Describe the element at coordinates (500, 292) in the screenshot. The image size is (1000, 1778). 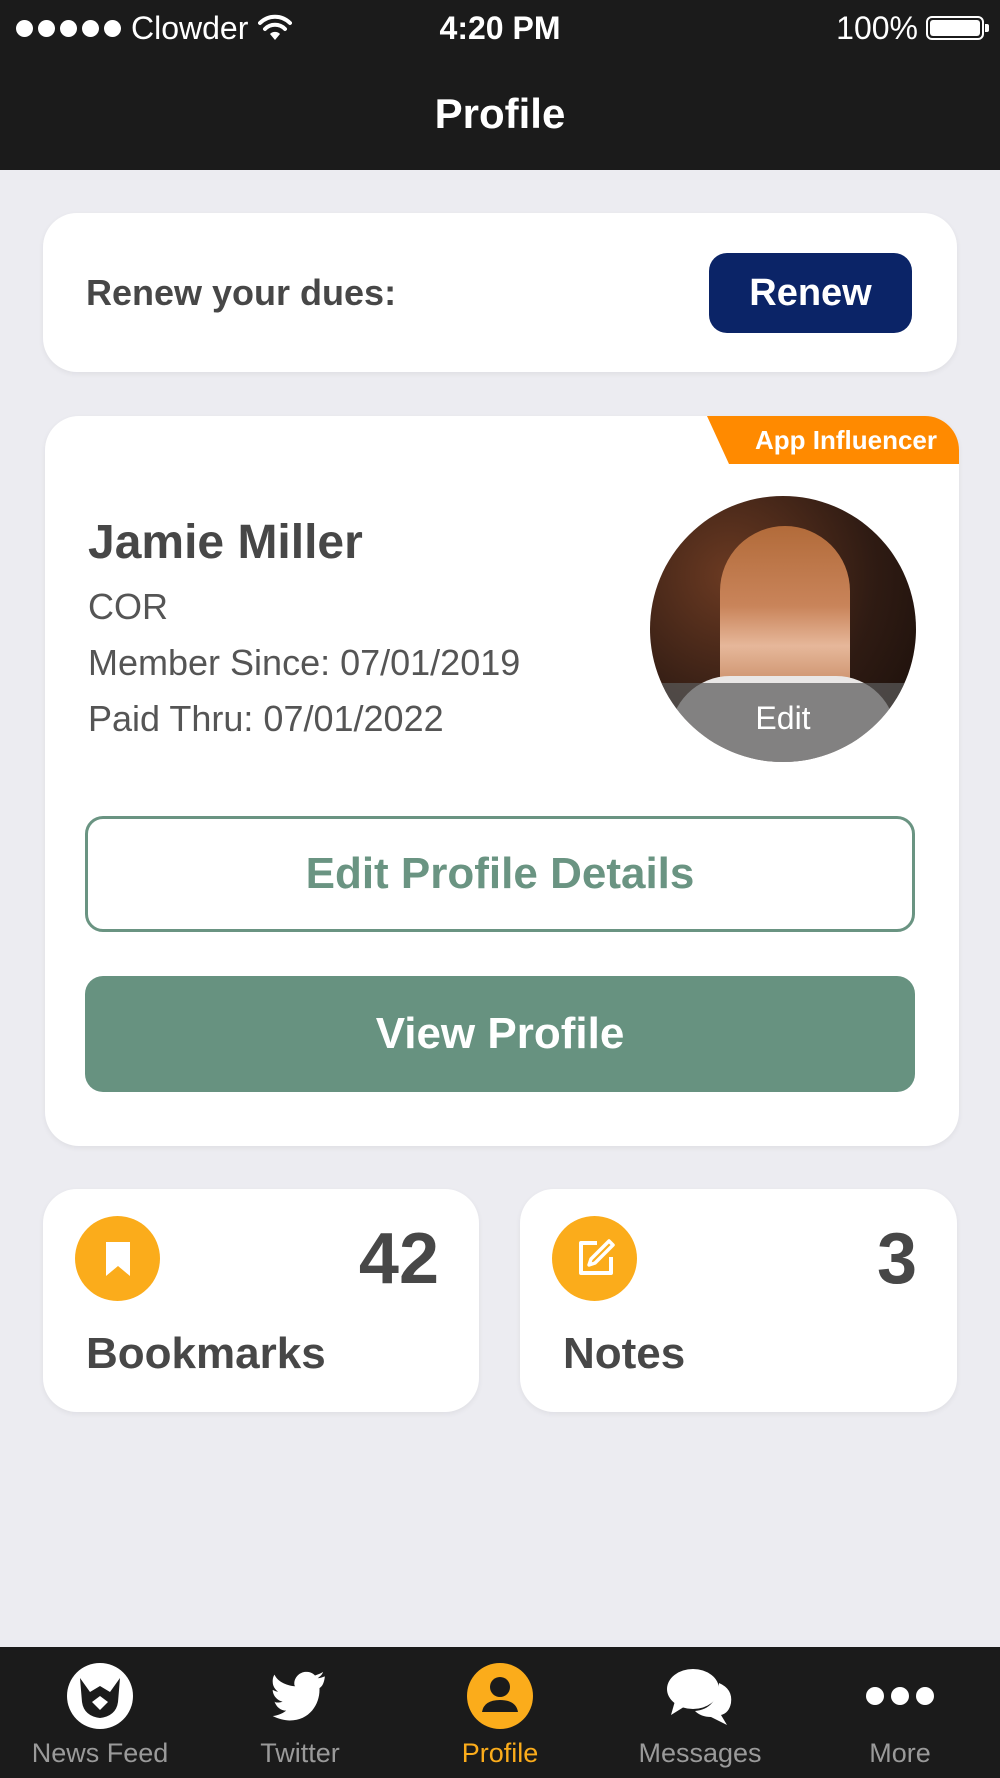
I see `renew-dues-card: Renew your dues: Renew` at that location.